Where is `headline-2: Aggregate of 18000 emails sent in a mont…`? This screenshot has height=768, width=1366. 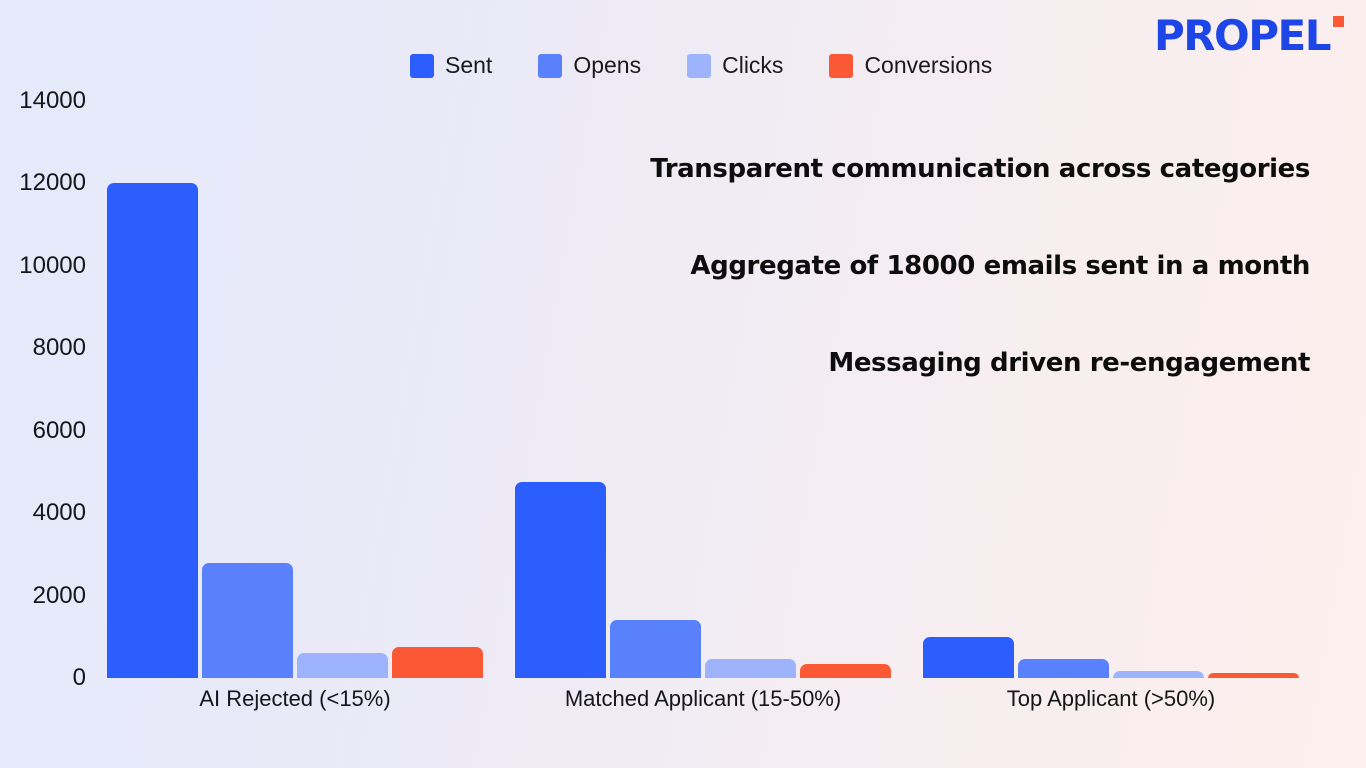 headline-2: Aggregate of 18000 emails sent in a mont… is located at coordinates (1000, 265).